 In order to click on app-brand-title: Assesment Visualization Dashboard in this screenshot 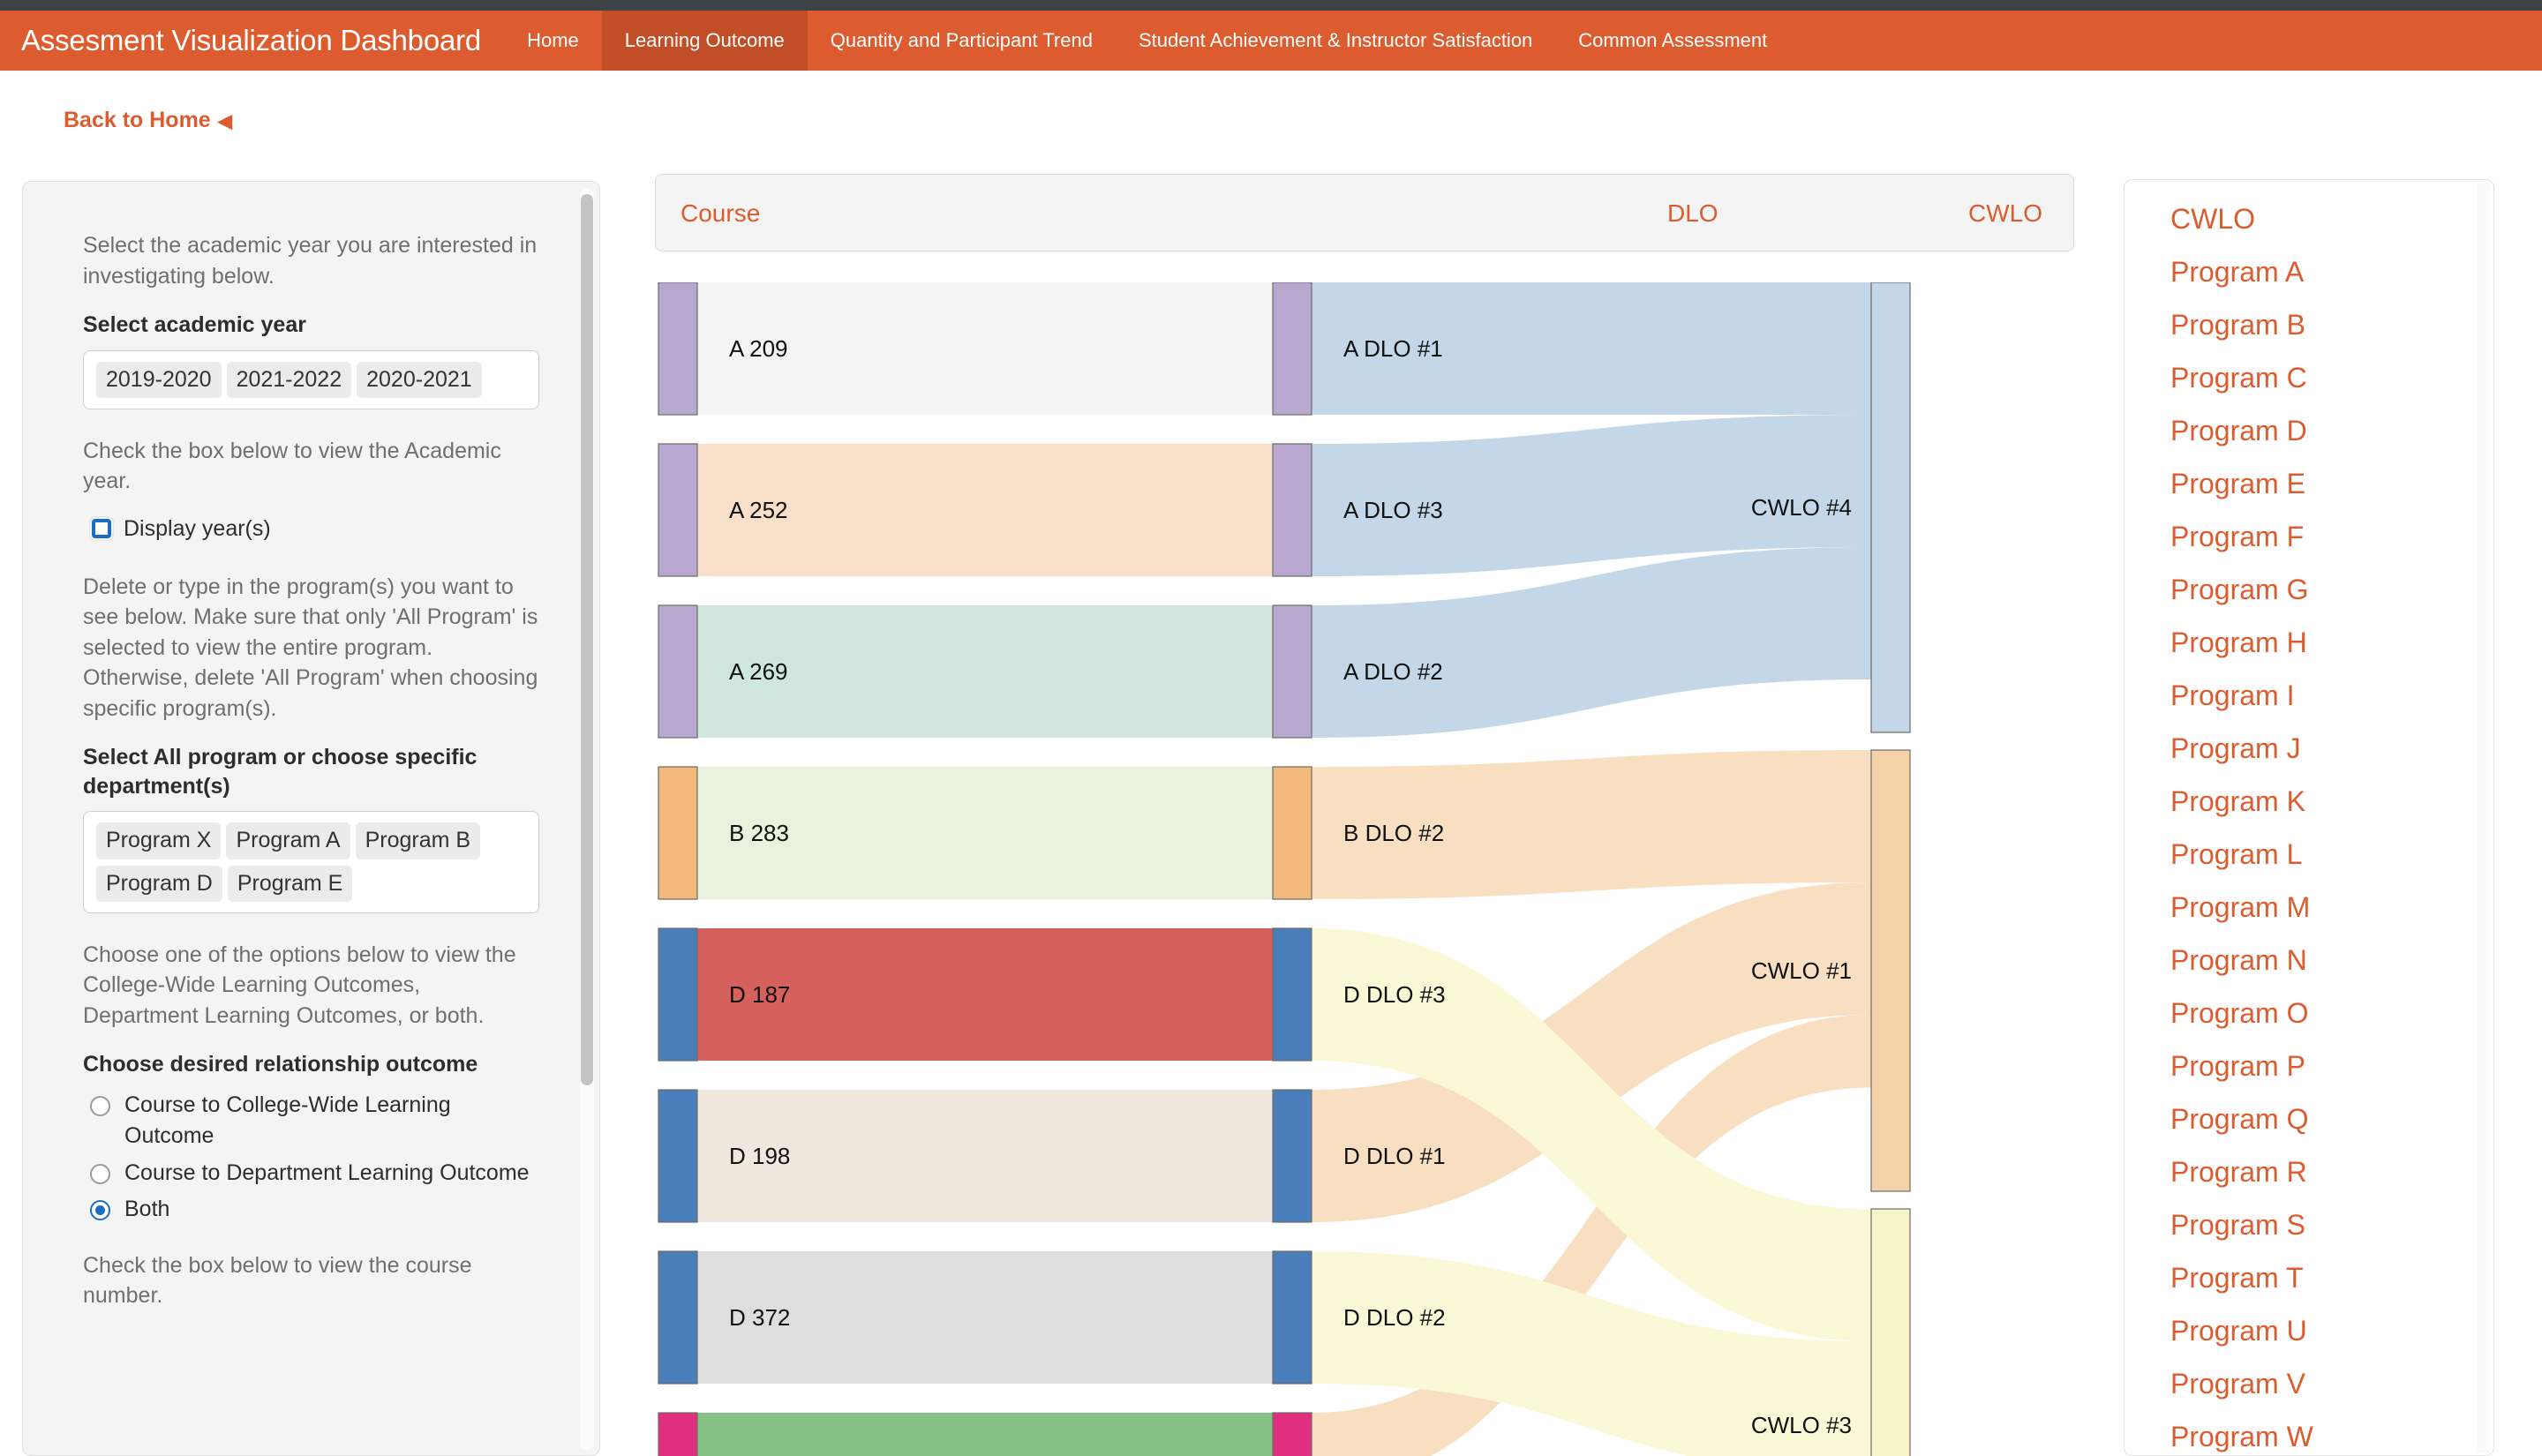, I will do `click(251, 40)`.